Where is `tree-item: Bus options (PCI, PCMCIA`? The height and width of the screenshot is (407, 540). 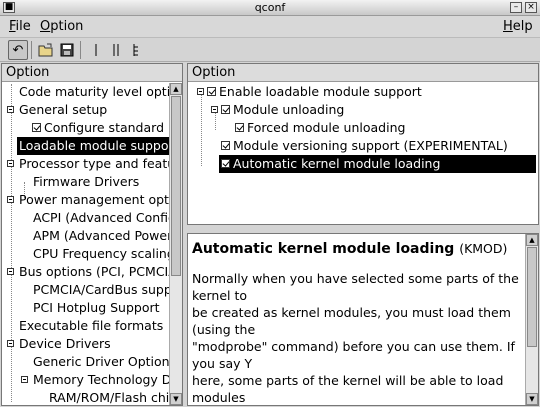 tree-item: Bus options (PCI, PCMCIA is located at coordinates (89, 272).